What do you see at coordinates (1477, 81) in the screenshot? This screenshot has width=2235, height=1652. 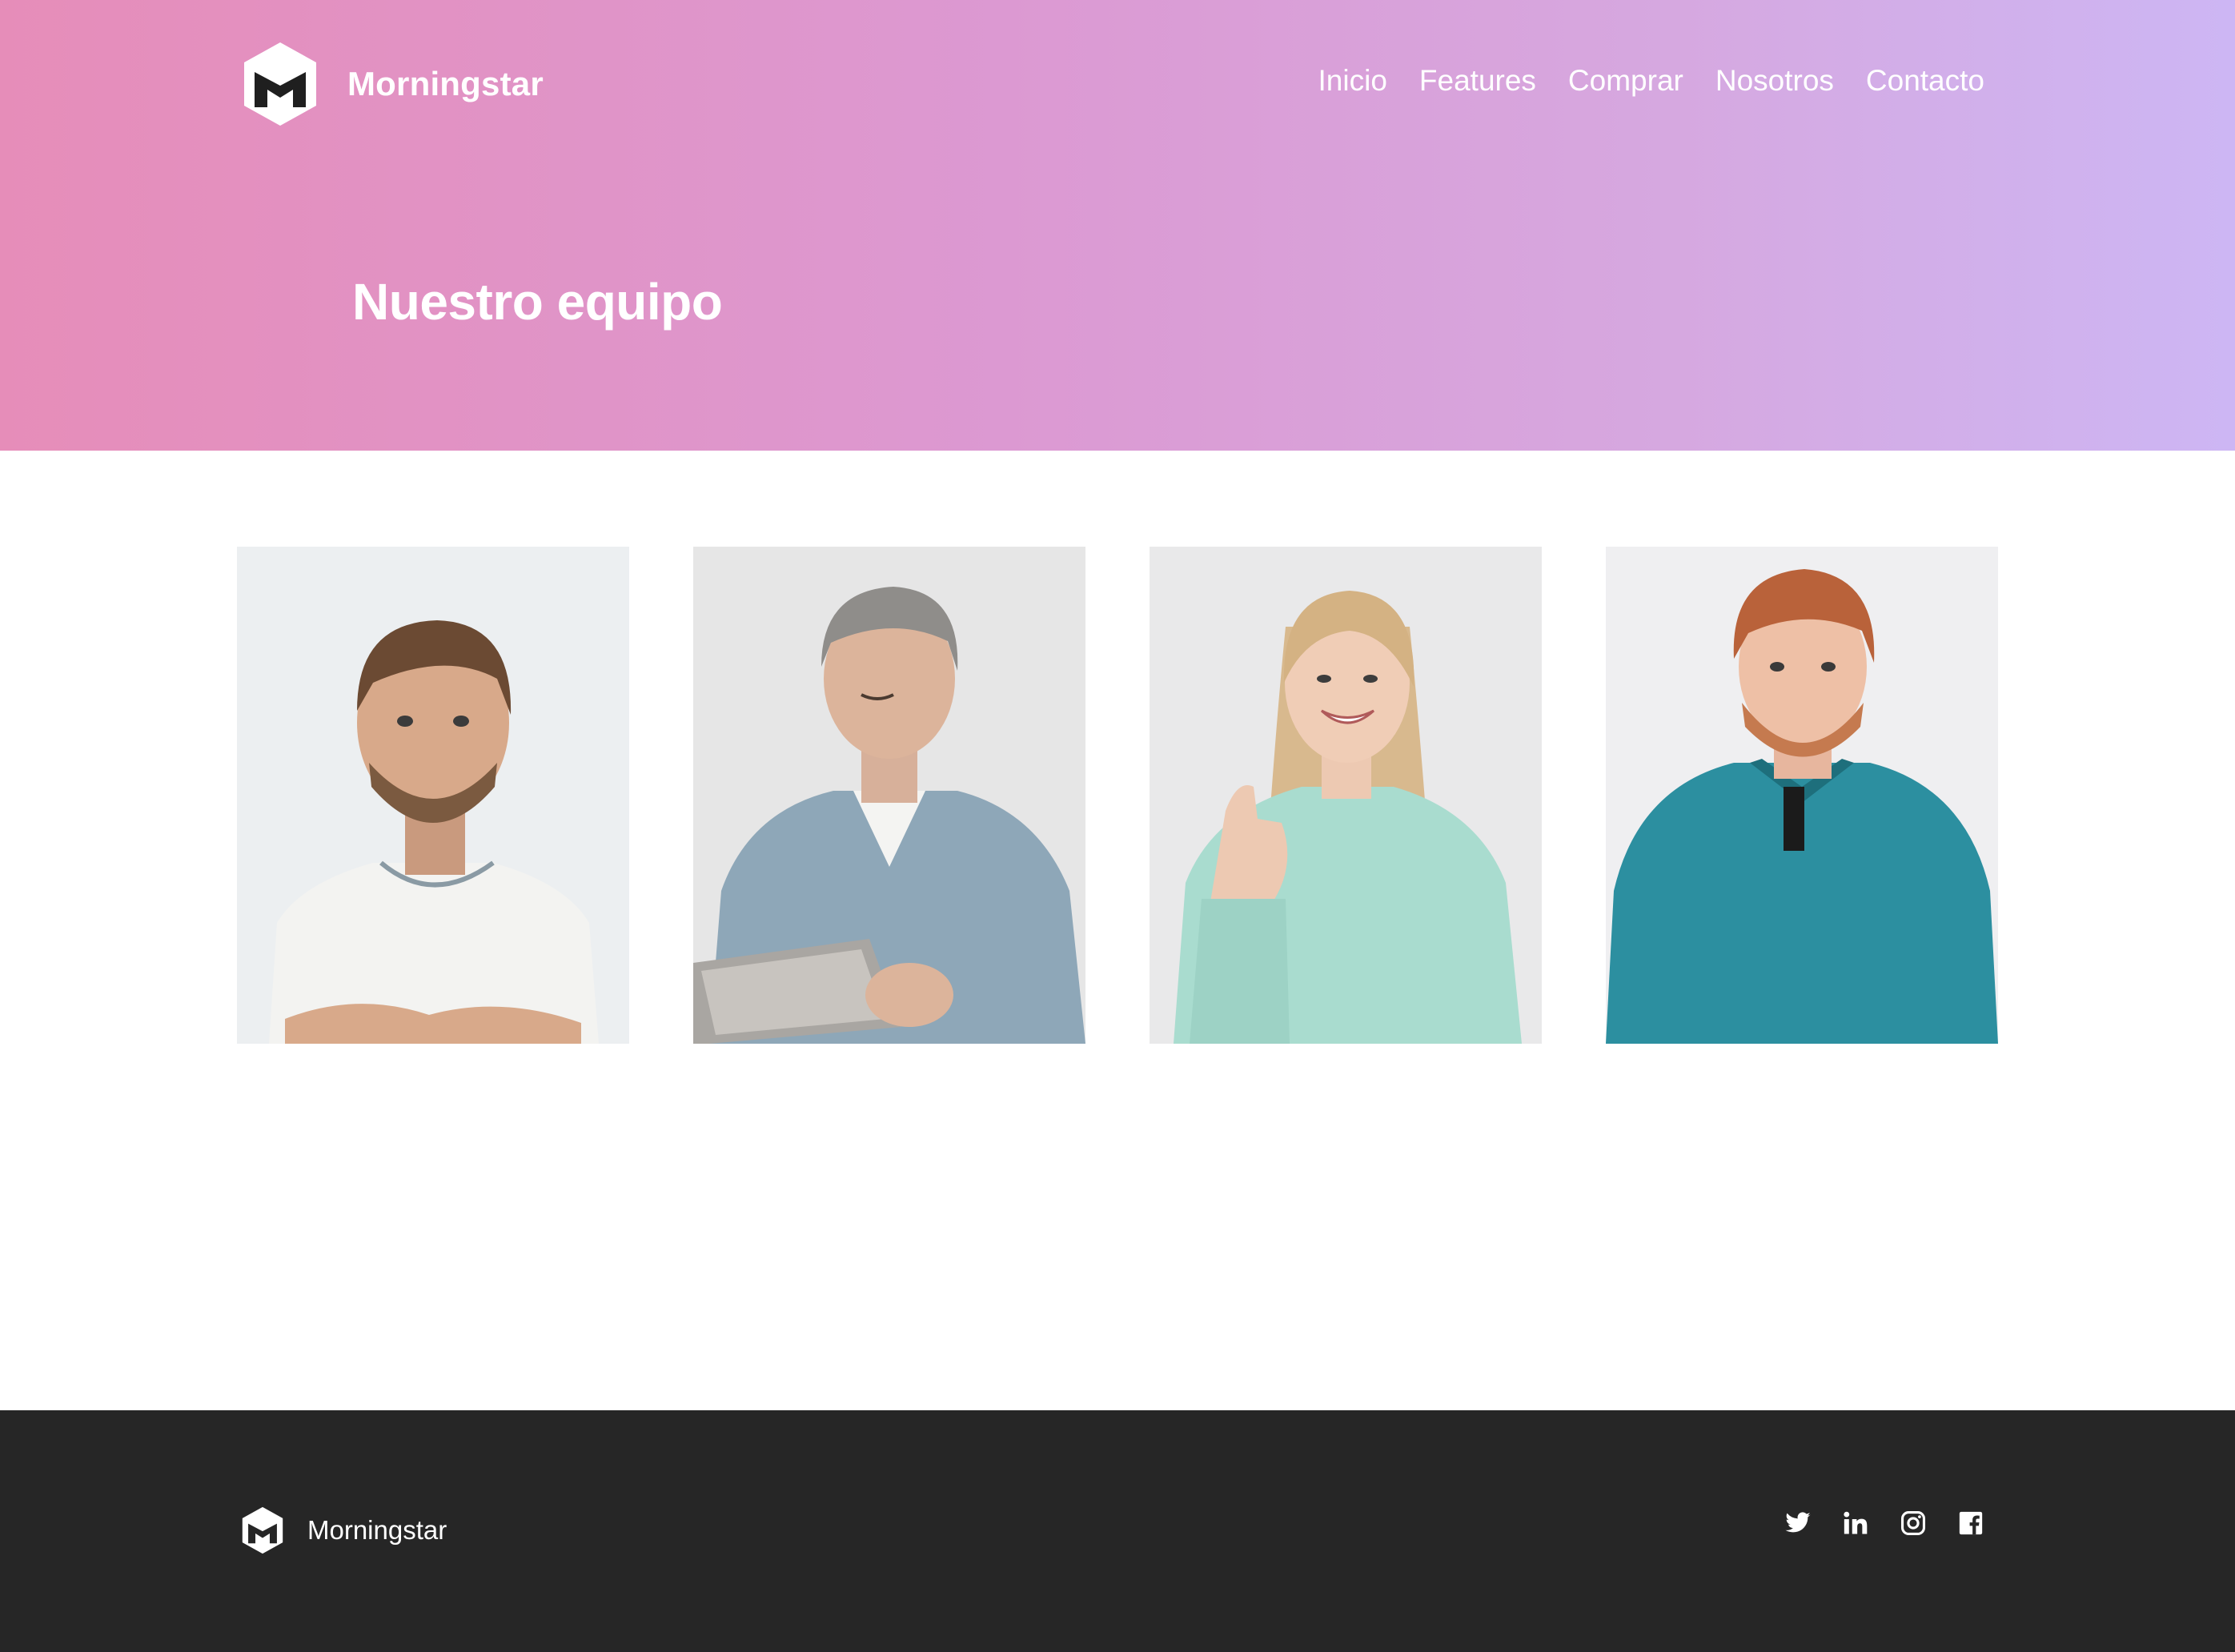 I see `nav-item-features: Features` at bounding box center [1477, 81].